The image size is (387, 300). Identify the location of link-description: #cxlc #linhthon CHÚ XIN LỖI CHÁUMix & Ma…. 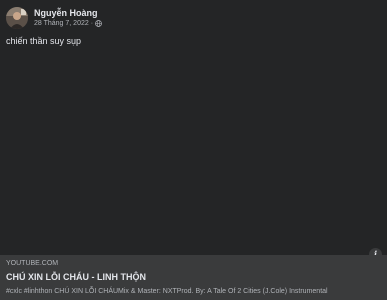
(167, 291).